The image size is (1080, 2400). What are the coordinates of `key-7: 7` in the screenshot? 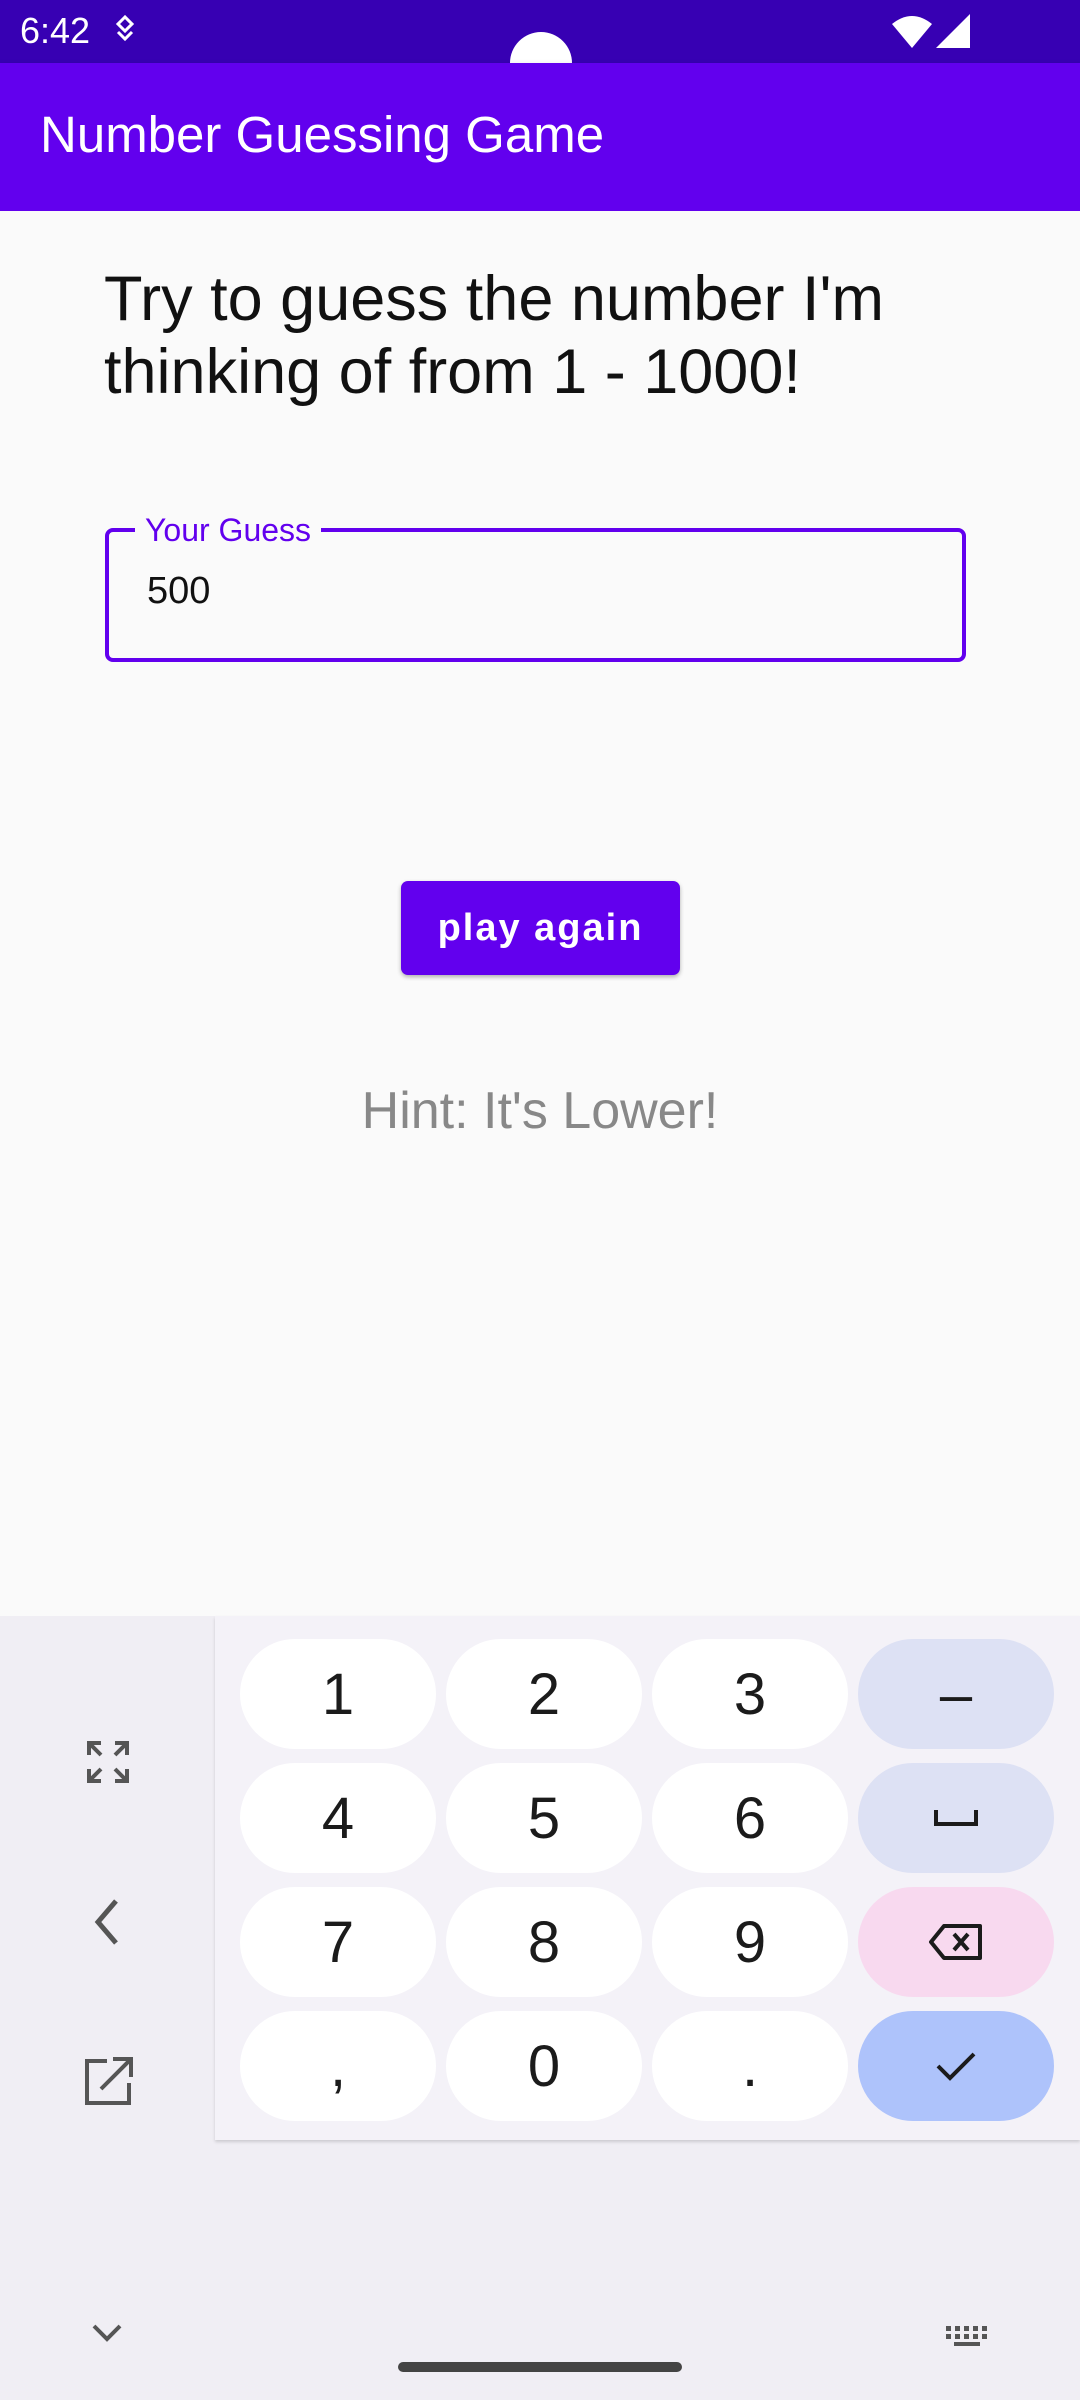 It's located at (338, 1942).